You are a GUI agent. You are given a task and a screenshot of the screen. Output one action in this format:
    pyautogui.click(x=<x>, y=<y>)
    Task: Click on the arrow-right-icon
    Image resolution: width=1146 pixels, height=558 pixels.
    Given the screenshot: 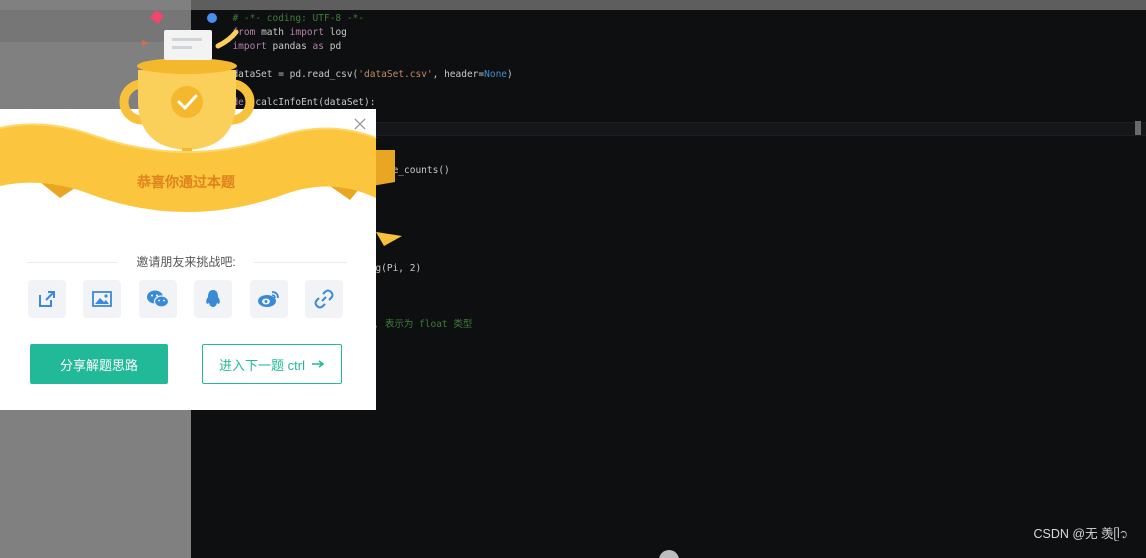 What is the action you would take?
    pyautogui.click(x=318, y=364)
    